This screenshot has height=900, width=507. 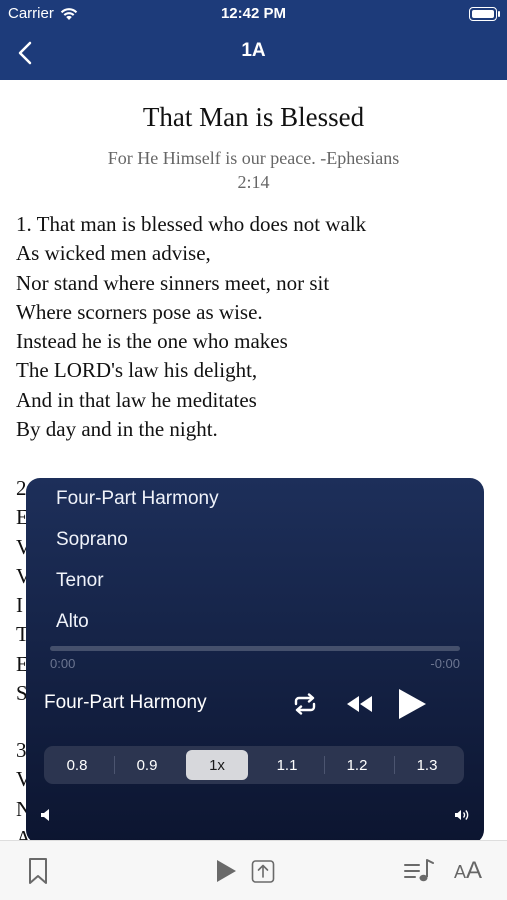 I want to click on share-icon, so click(x=263, y=871).